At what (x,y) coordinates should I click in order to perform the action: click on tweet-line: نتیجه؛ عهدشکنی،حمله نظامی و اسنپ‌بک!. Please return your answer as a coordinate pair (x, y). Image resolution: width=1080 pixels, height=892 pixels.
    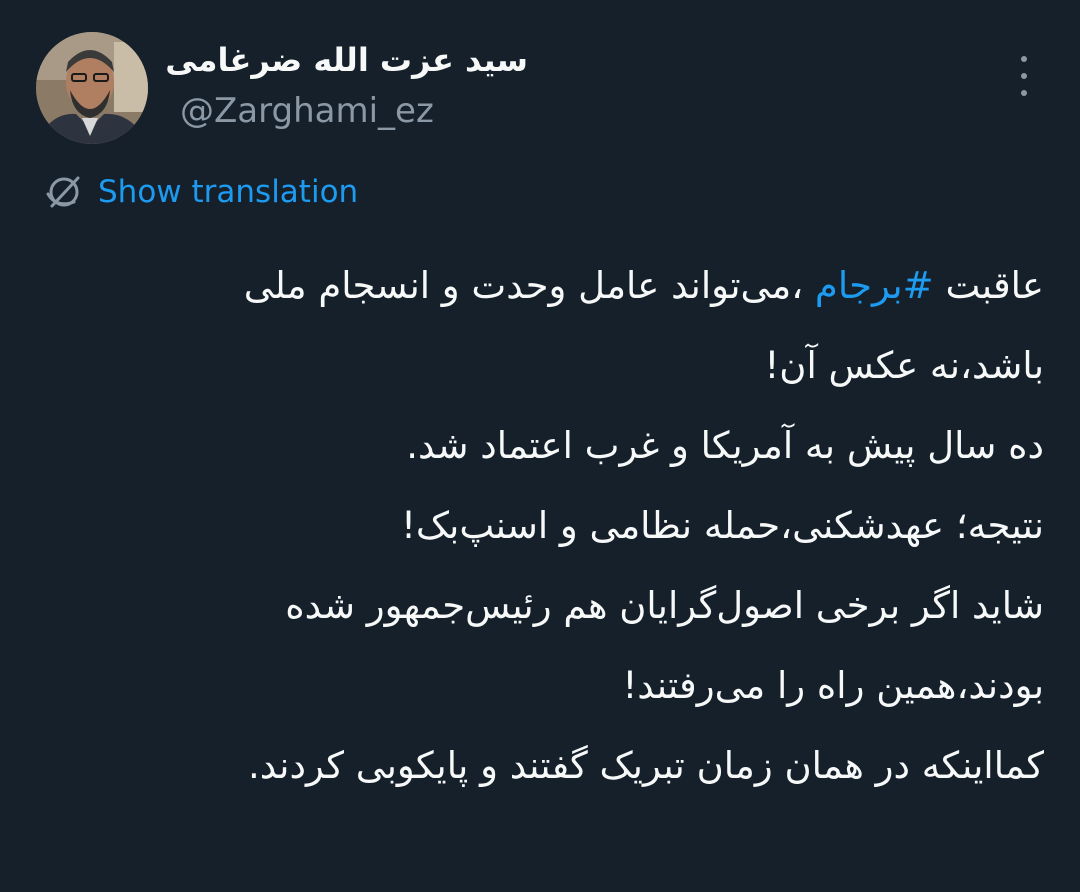
    Looking at the image, I should click on (722, 525).